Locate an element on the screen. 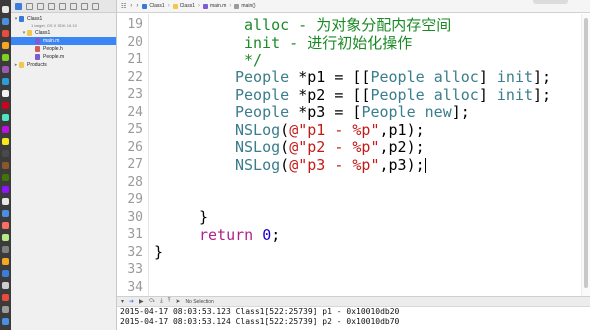  code-line: 23 People *p2 = [[People alloc] init]; is located at coordinates (349, 94).